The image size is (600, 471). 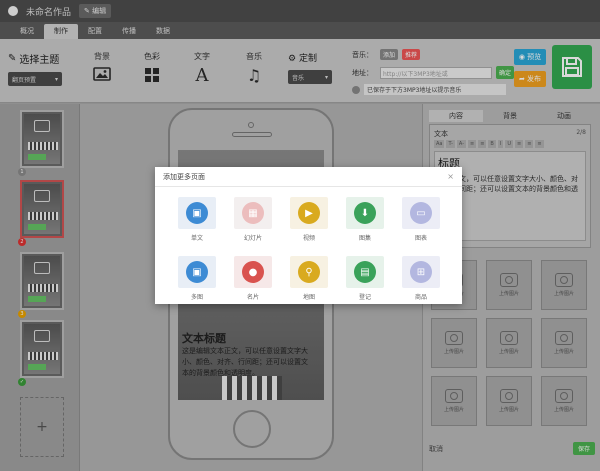 What do you see at coordinates (308, 297) in the screenshot?
I see `page-type-label: 地图` at bounding box center [308, 297].